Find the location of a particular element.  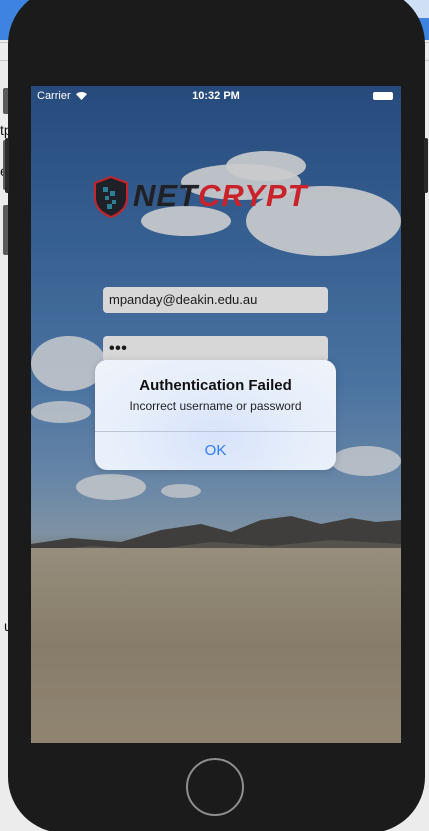

alert-message: Incorrect username or password is located at coordinates (215, 406).